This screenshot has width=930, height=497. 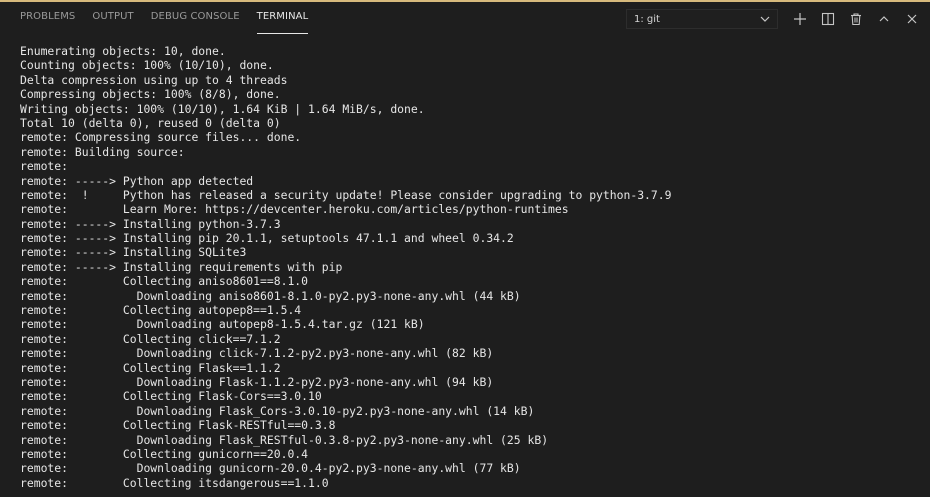 I want to click on tab-problems: PROBLEMS, so click(x=47, y=19).